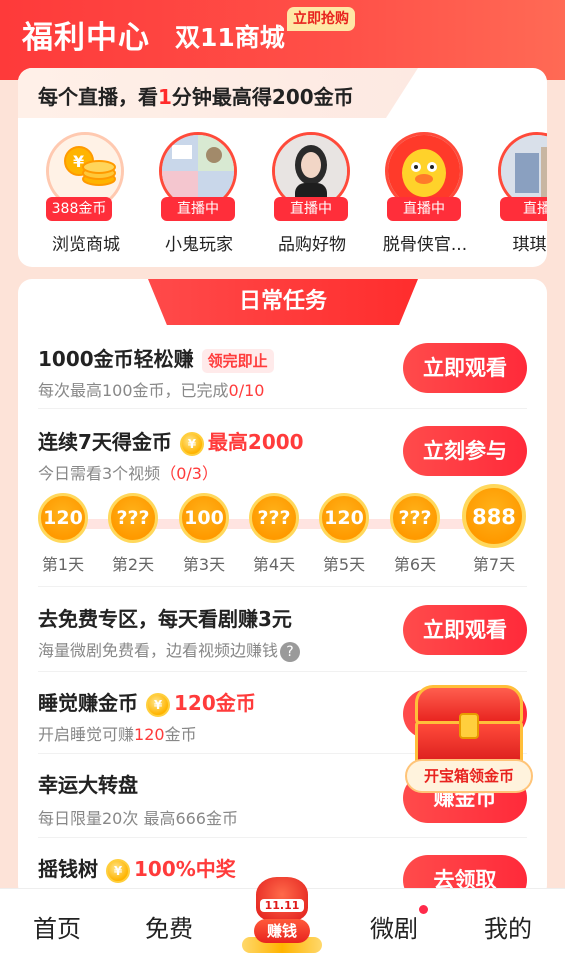 The image size is (565, 966). What do you see at coordinates (399, 924) in the screenshot?
I see `tab-drama: 微剧` at bounding box center [399, 924].